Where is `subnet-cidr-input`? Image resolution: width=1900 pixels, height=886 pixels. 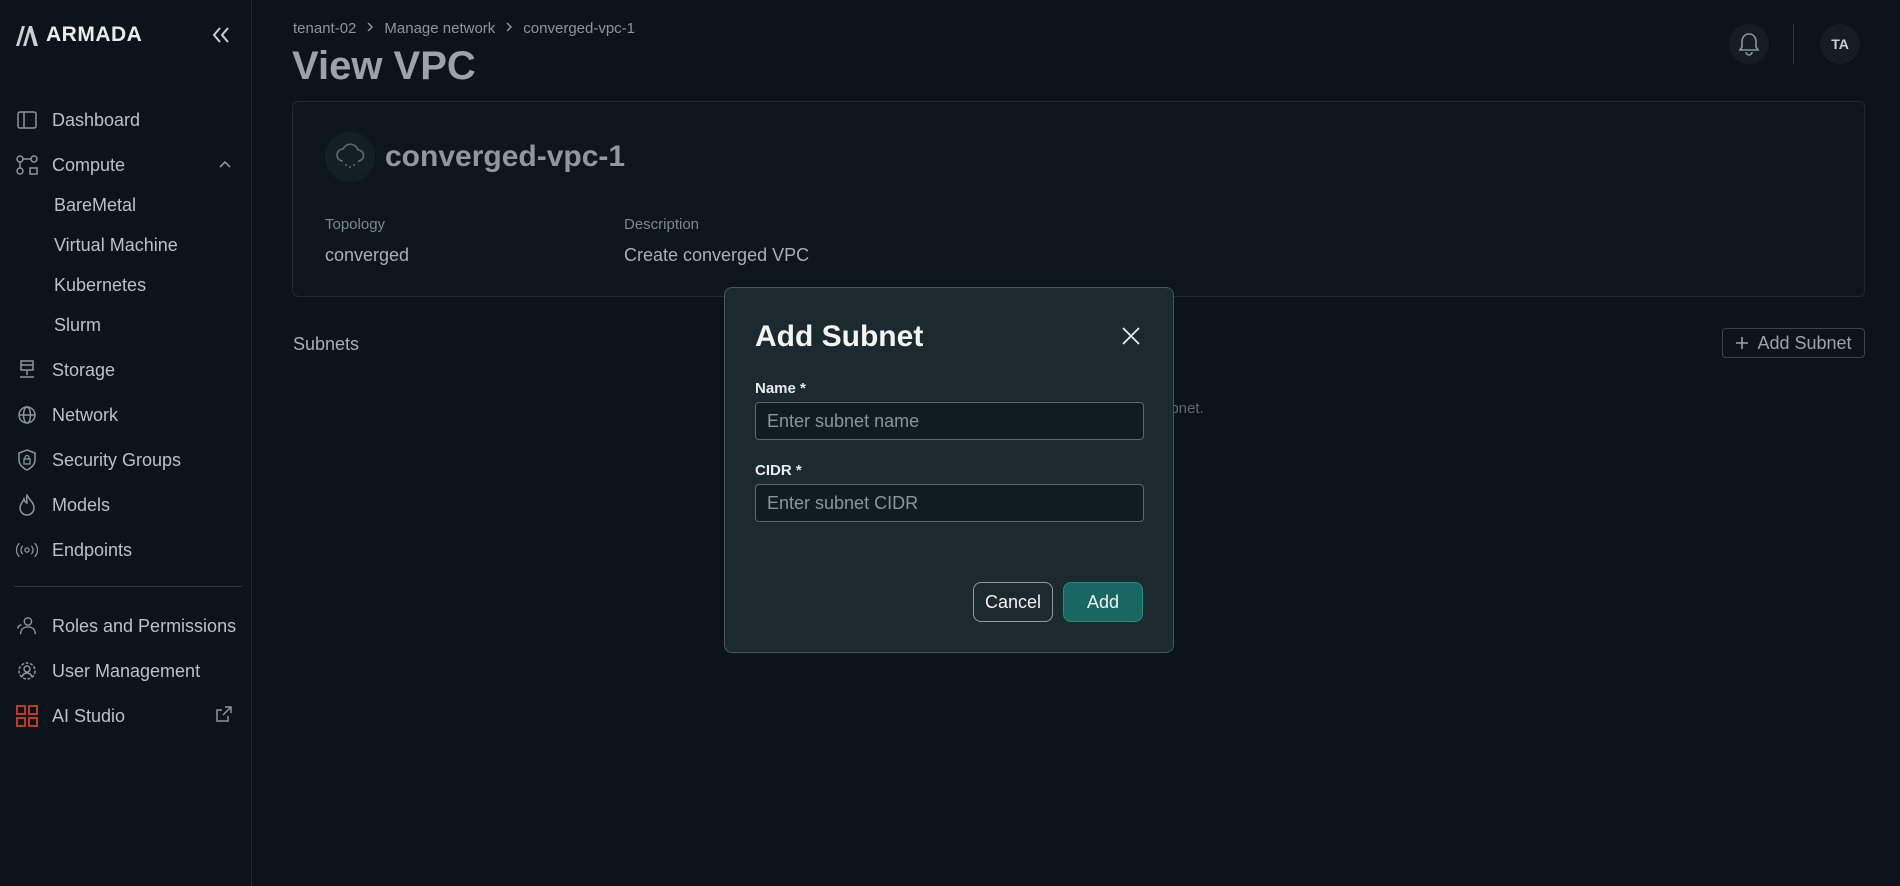 subnet-cidr-input is located at coordinates (949, 503).